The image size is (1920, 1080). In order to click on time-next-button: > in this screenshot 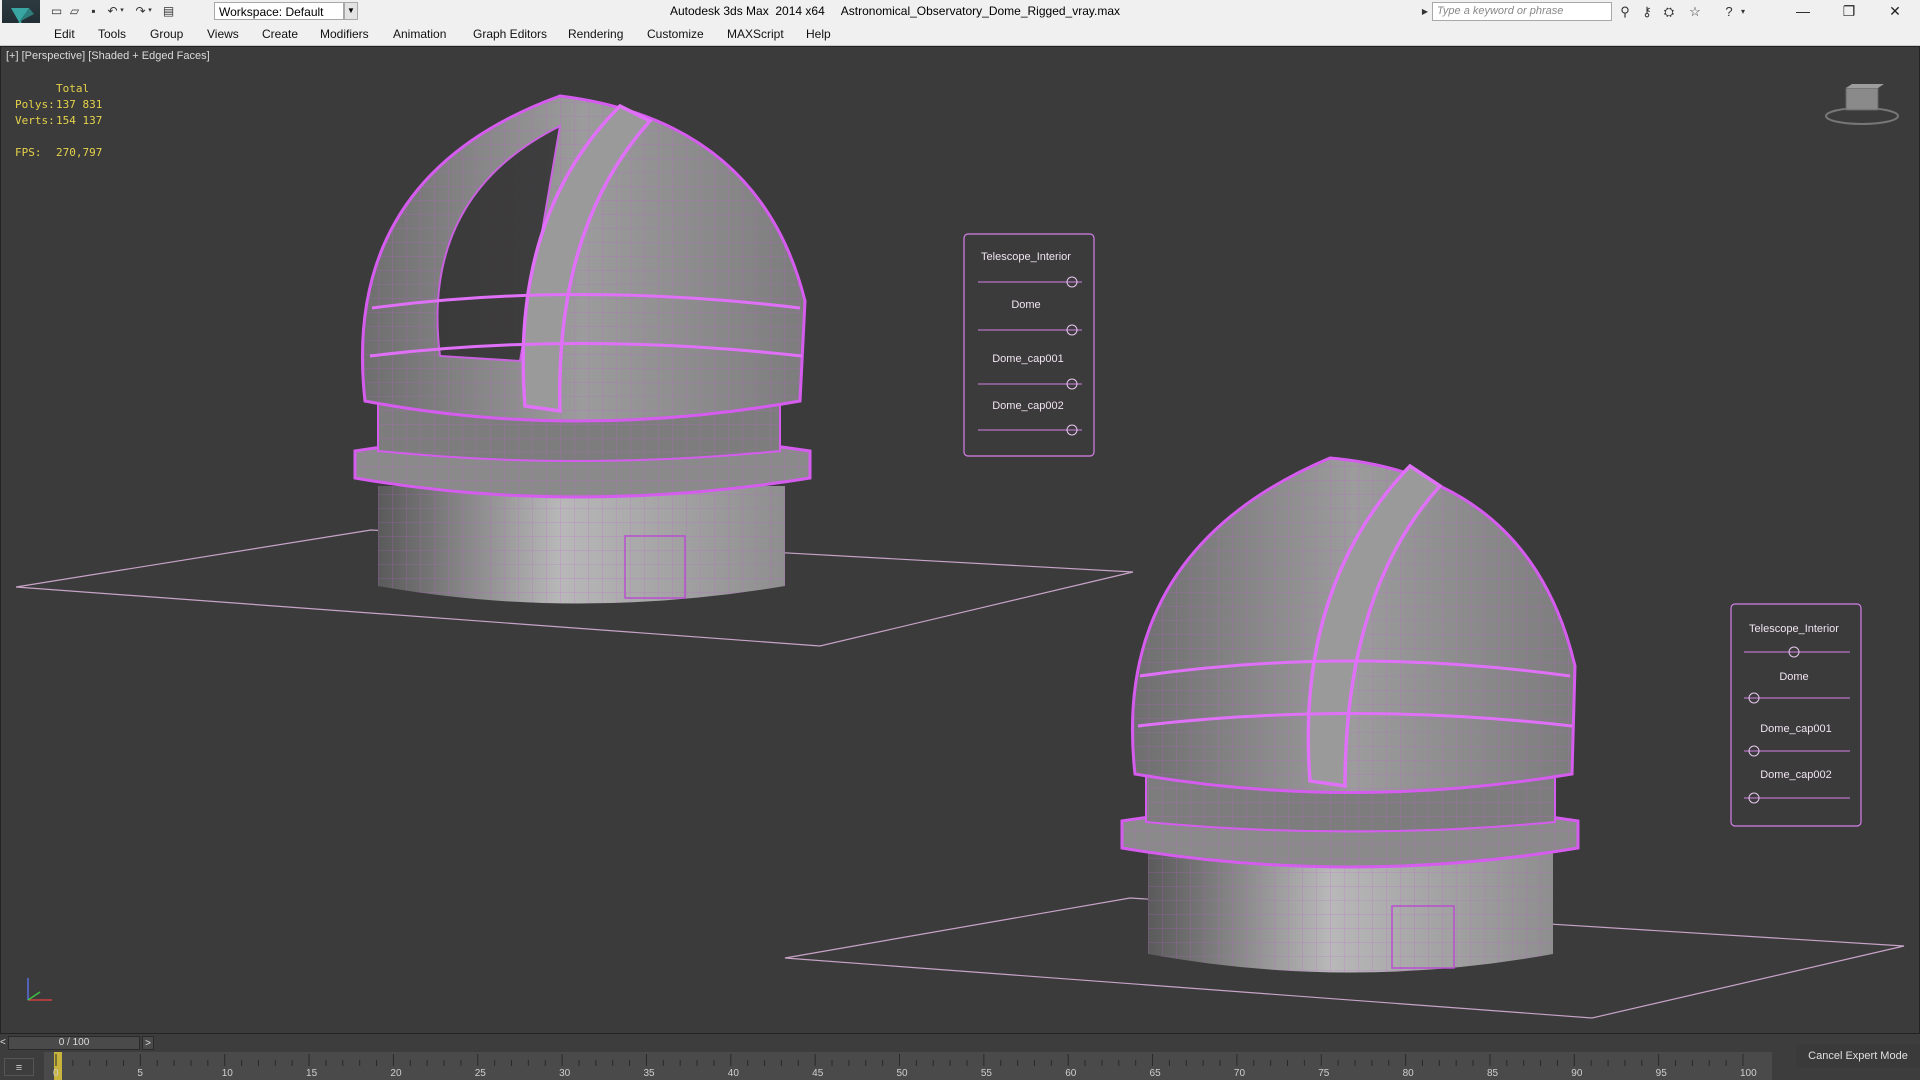, I will do `click(148, 1043)`.